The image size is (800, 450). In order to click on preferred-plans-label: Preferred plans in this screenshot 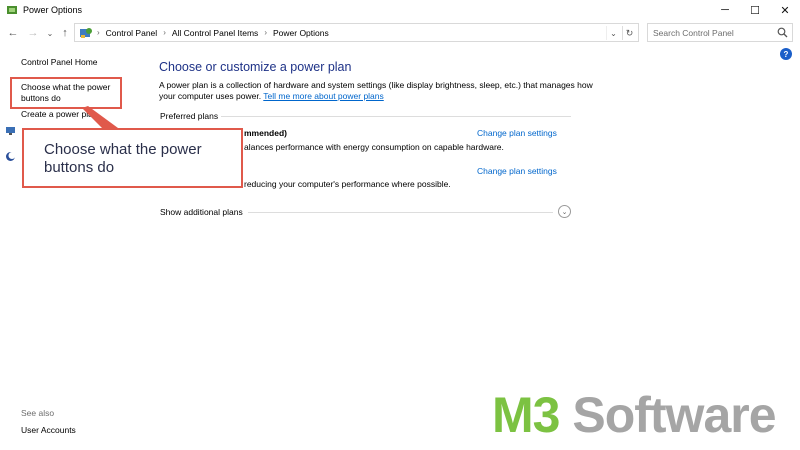, I will do `click(189, 116)`.